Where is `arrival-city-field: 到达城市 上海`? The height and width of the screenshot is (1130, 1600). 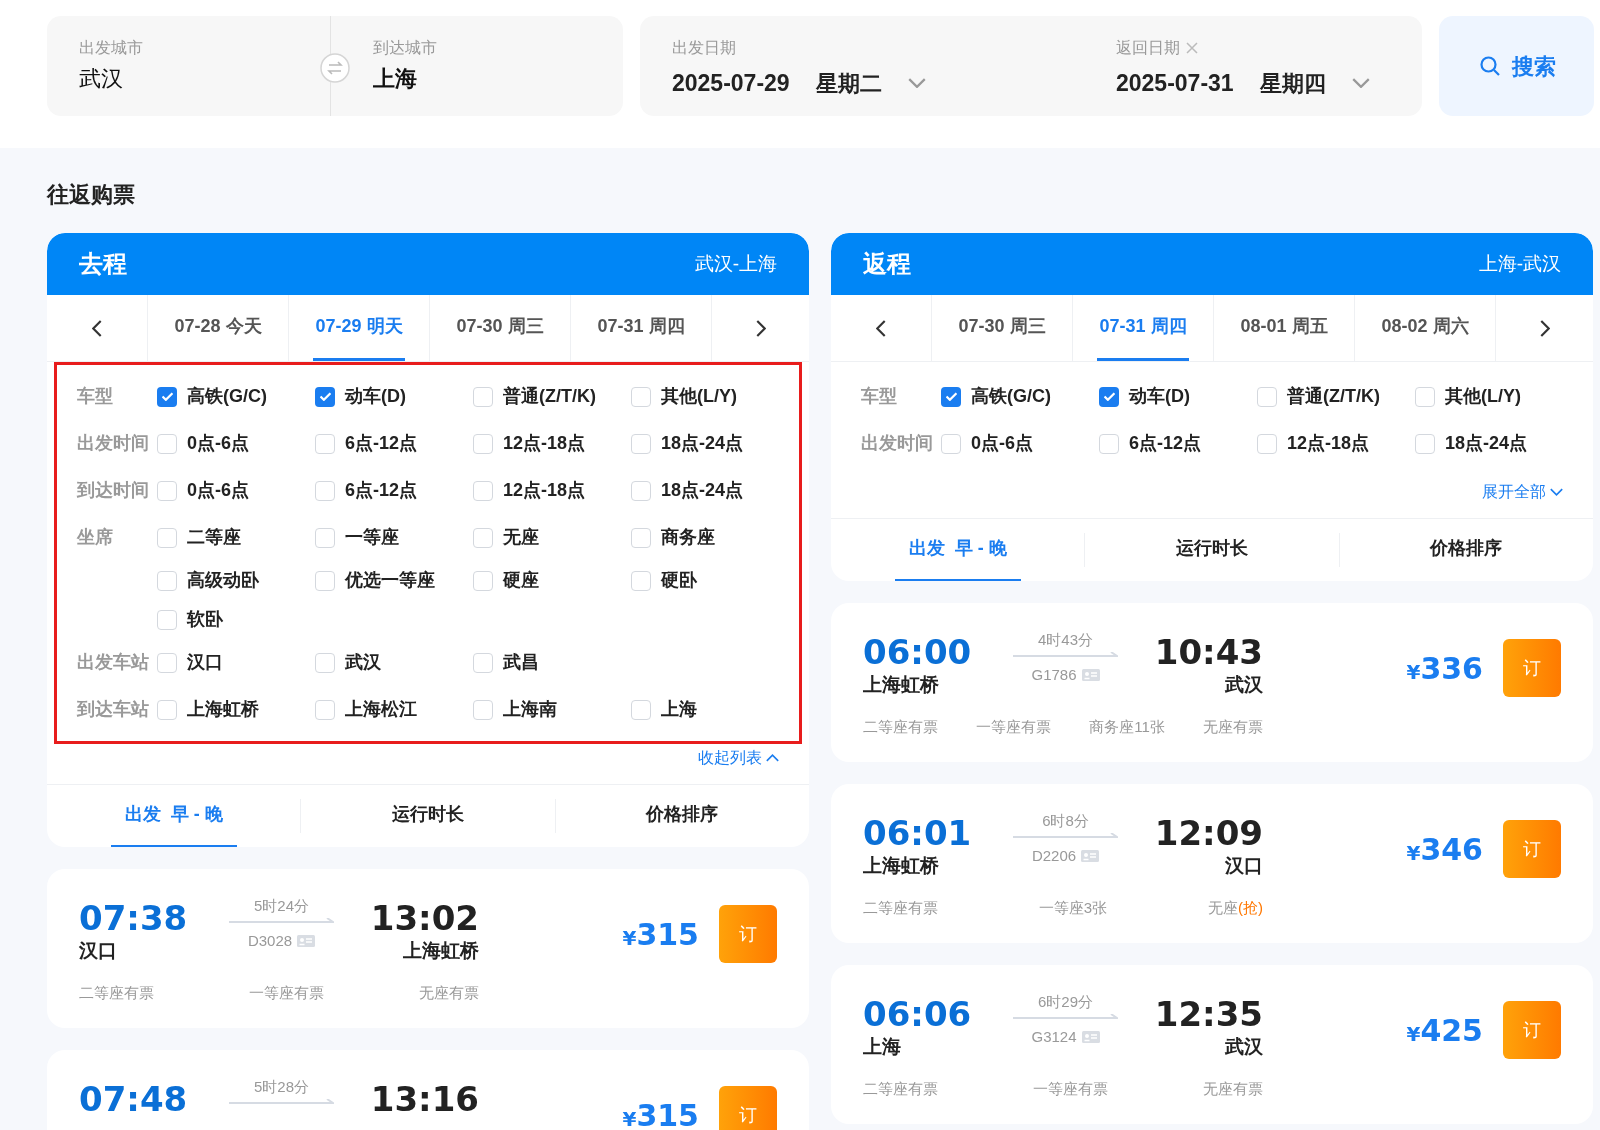
arrival-city-field: 到达城市 上海 is located at coordinates (476, 66).